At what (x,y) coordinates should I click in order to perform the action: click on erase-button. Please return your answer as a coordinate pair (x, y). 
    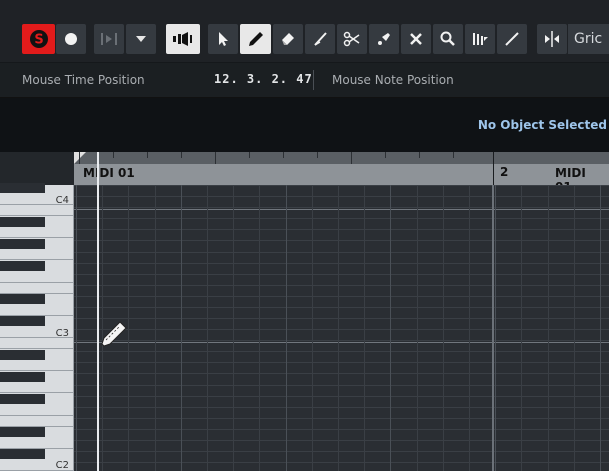
    Looking at the image, I should click on (288, 39).